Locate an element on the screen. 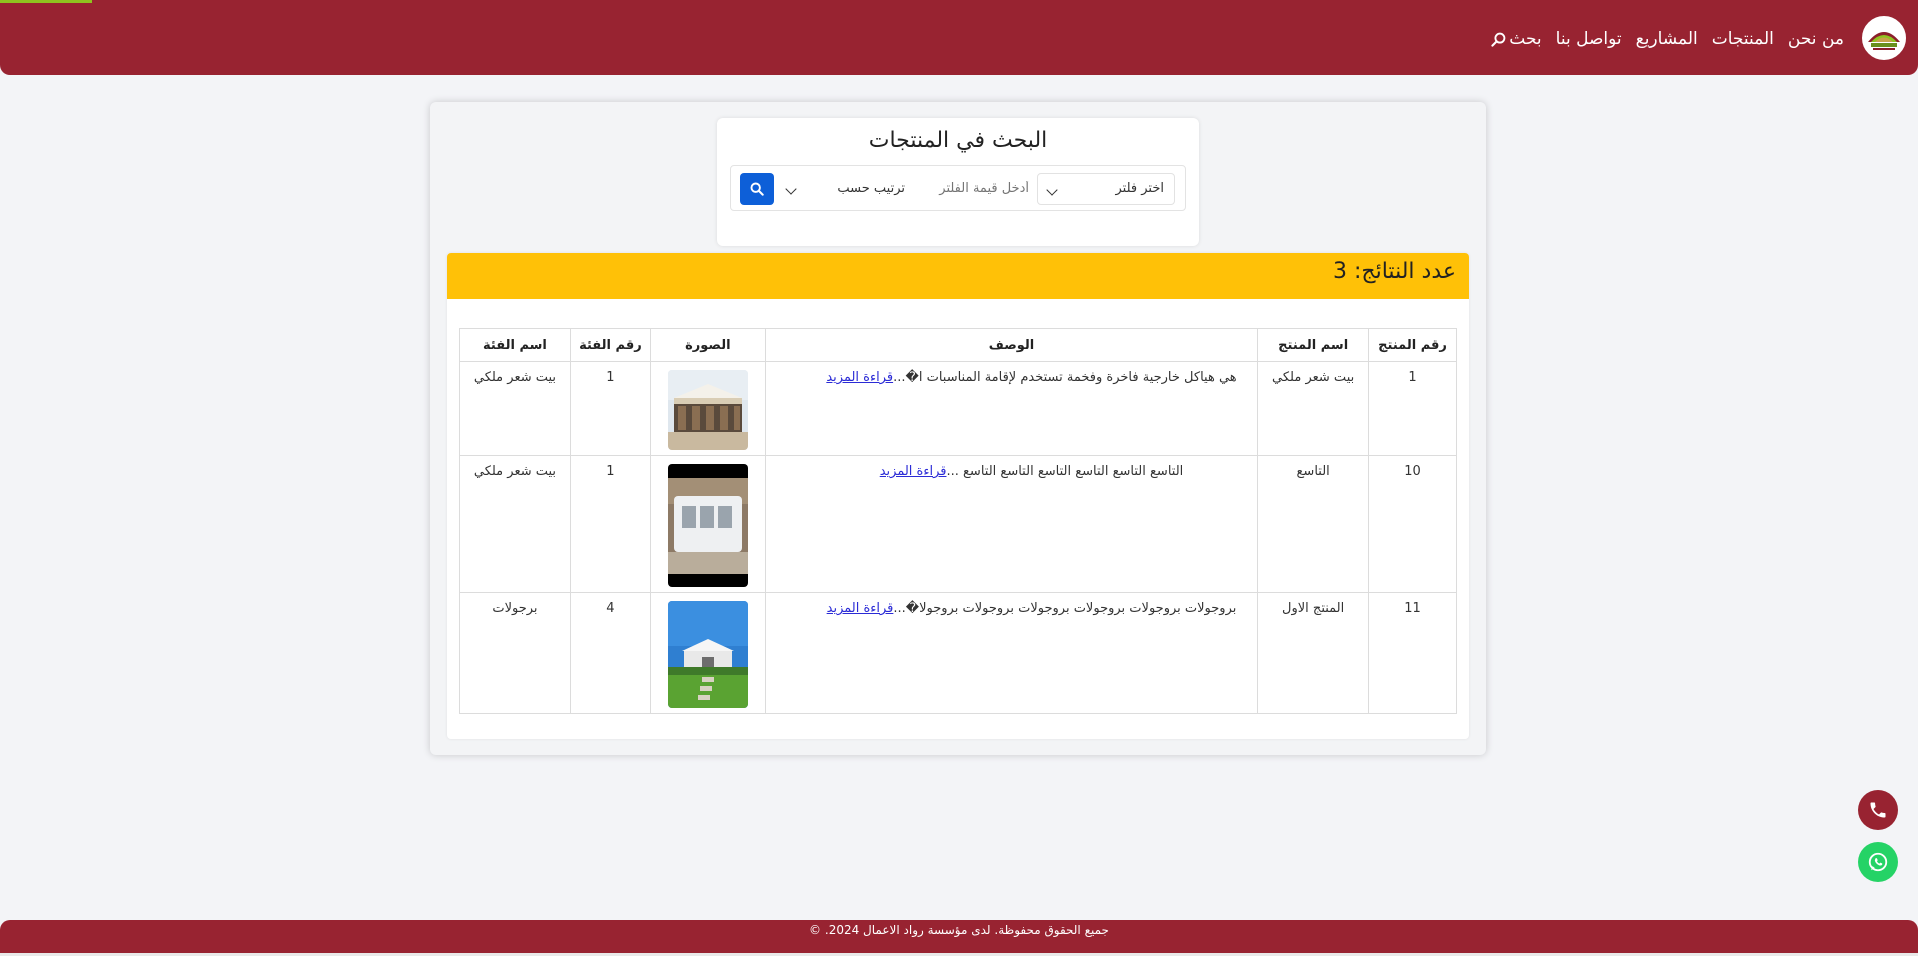 This screenshot has width=1918, height=956. cell-id: 10 is located at coordinates (1412, 524).